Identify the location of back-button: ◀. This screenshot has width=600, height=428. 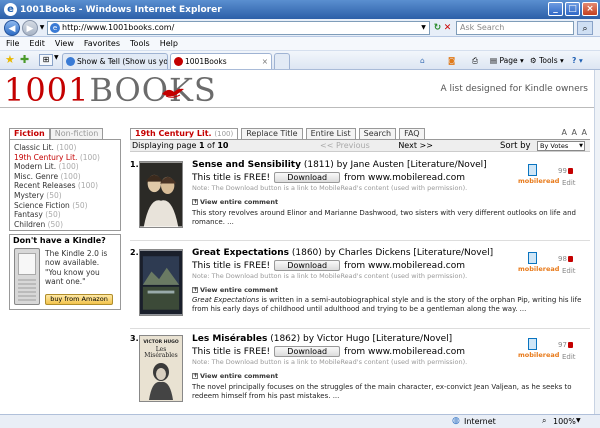
(12, 28).